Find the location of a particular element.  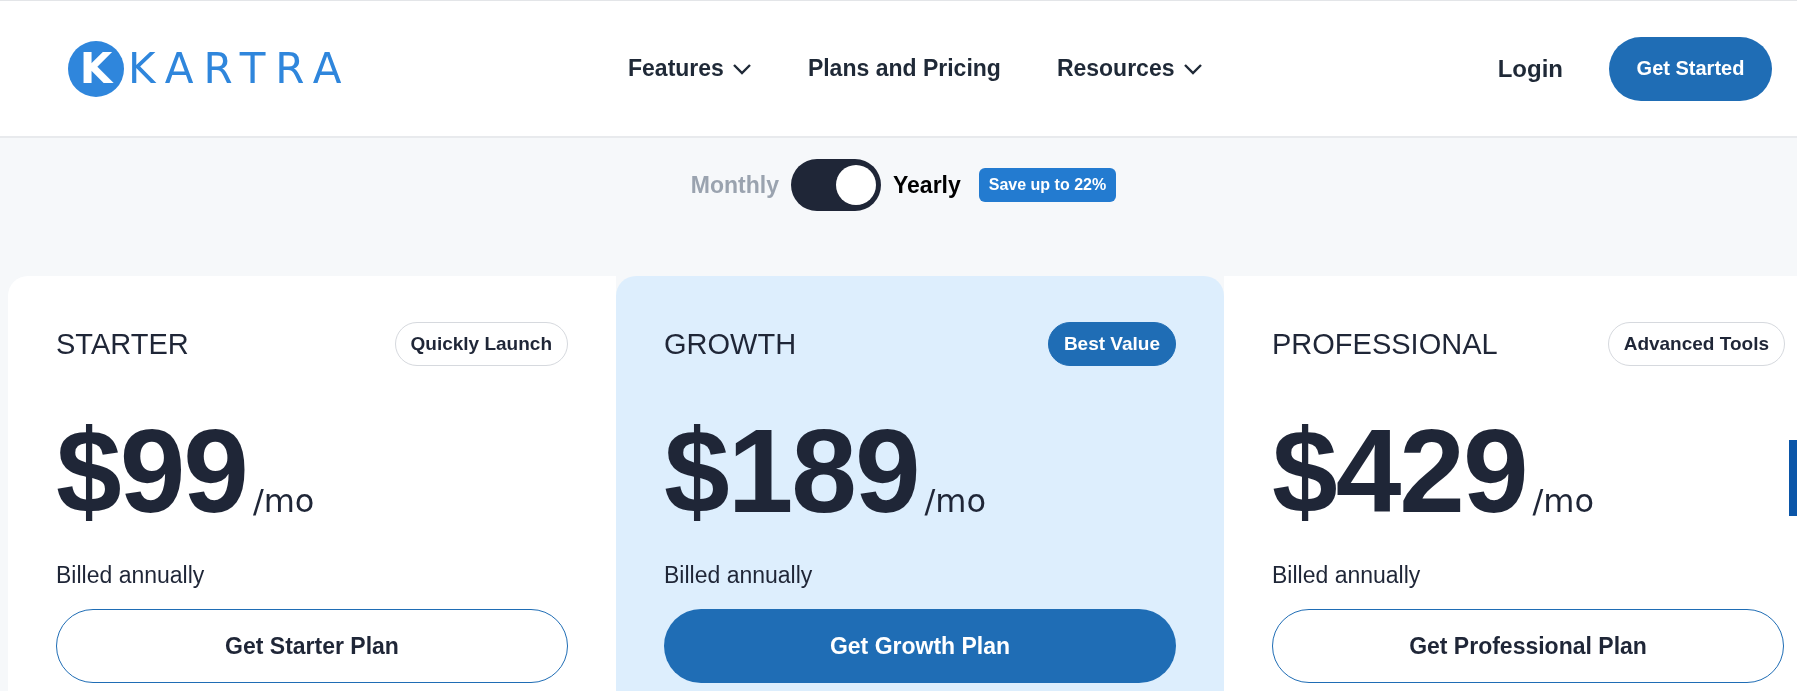

plan-name: STARTER is located at coordinates (122, 344).